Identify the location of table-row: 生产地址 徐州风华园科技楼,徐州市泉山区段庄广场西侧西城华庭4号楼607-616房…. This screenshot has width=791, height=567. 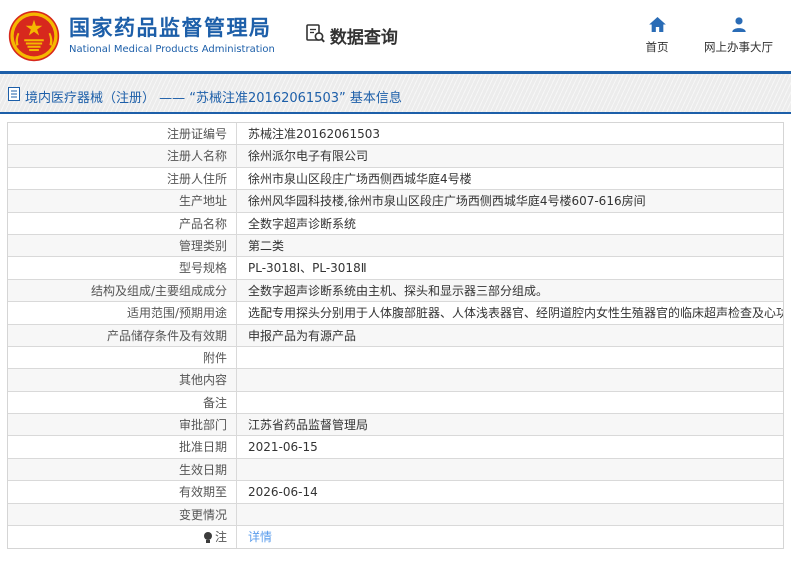
(395, 201).